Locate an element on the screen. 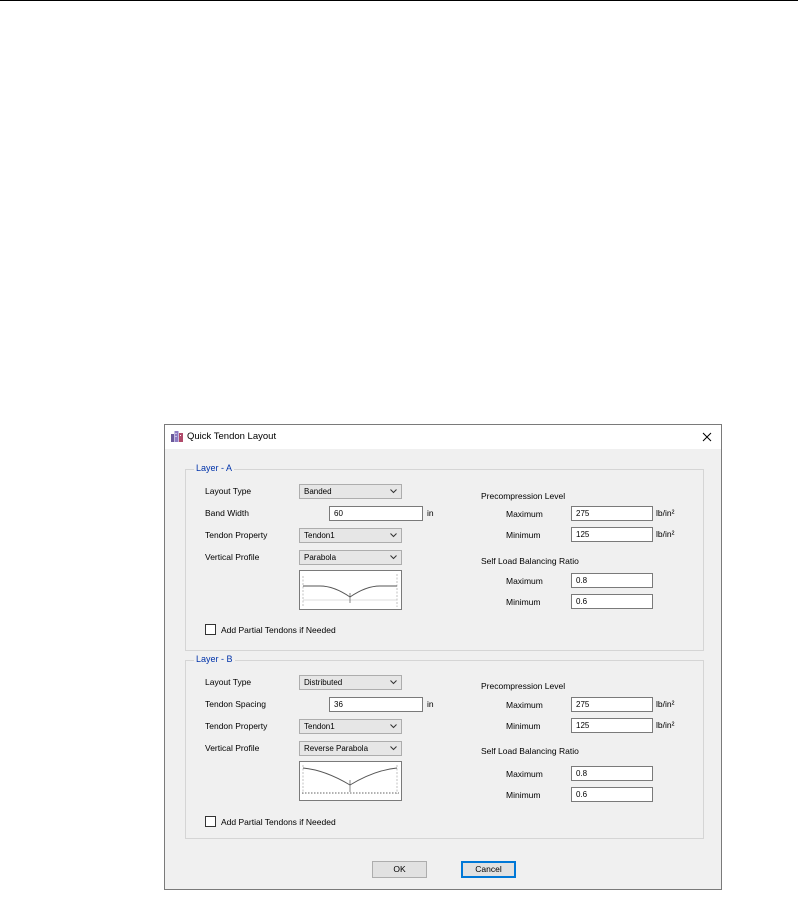  band-width-value: 60 is located at coordinates (338, 513).